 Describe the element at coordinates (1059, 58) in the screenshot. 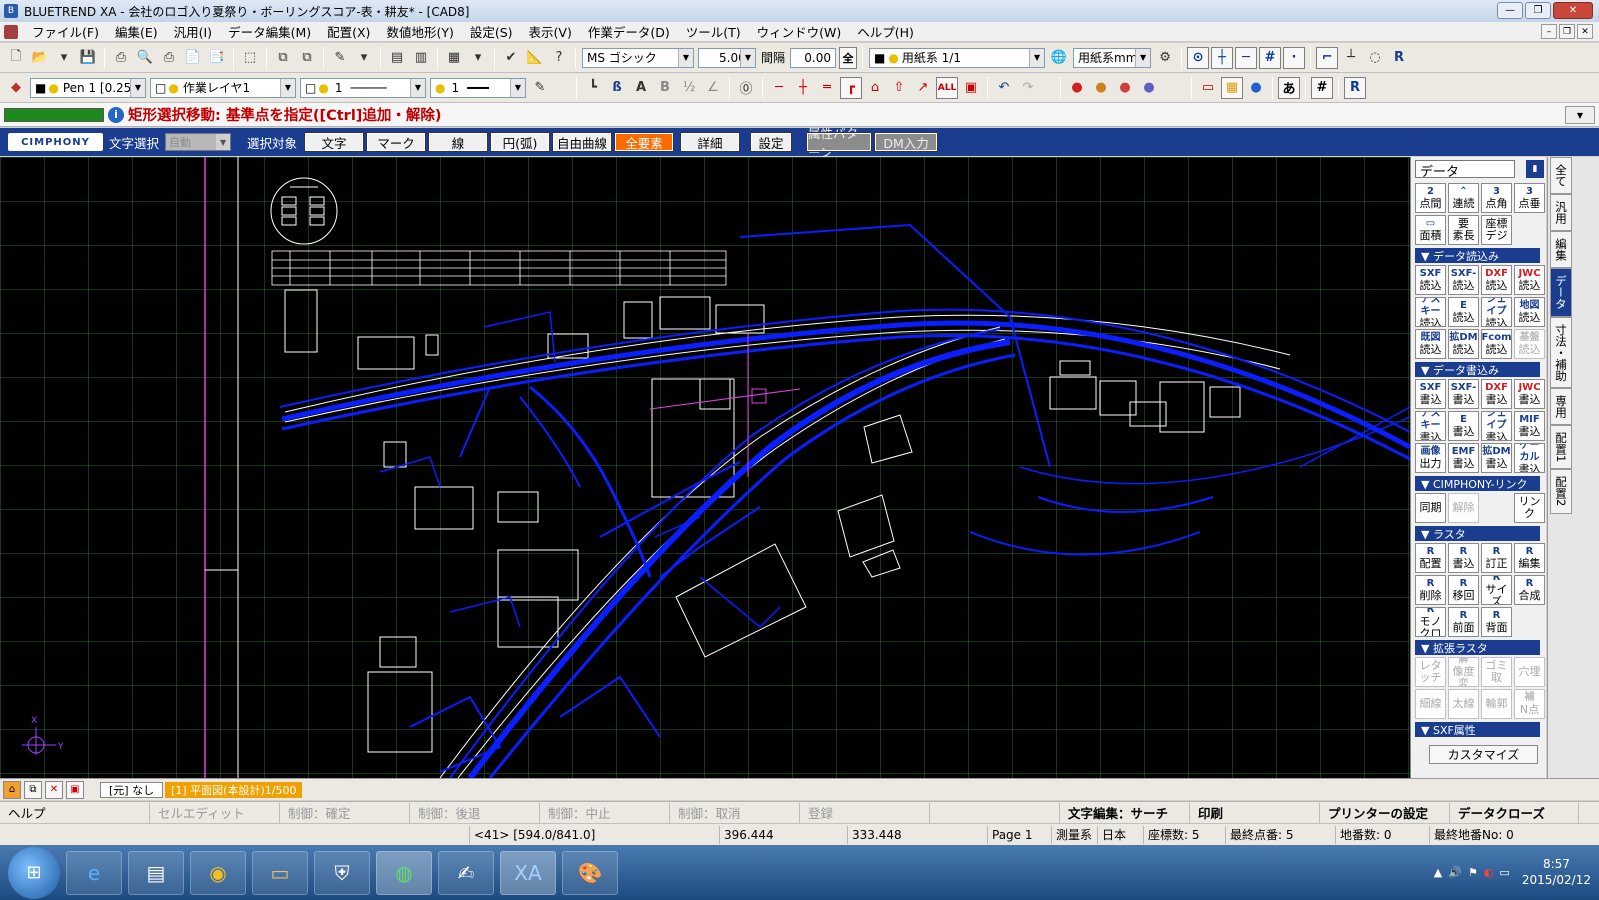

I see `coordinate-icon: 🌐` at that location.